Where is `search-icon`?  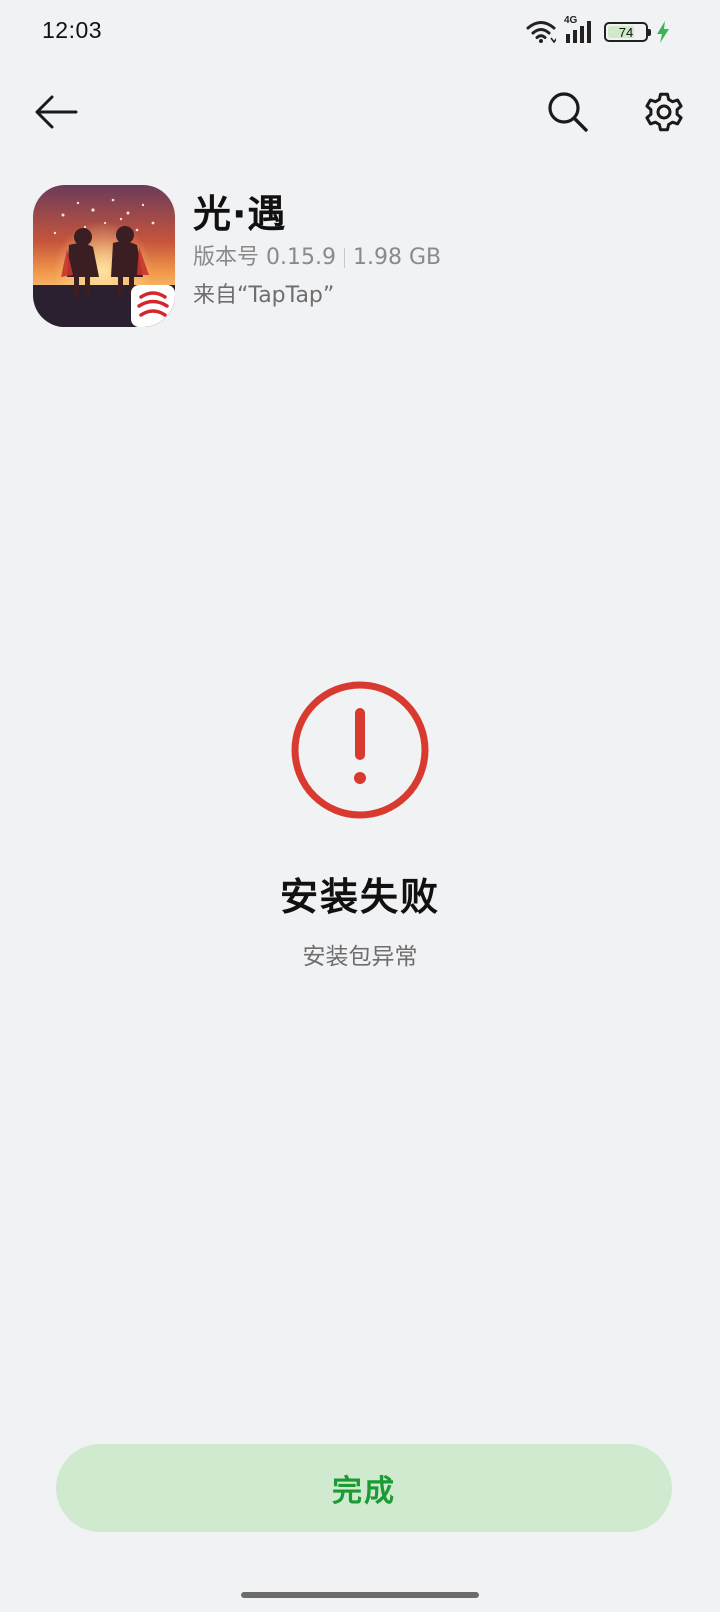 search-icon is located at coordinates (568, 112).